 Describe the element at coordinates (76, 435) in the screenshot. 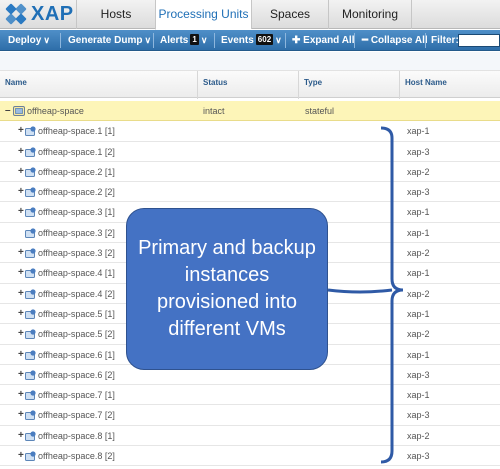

I see `row-name: offheap-space.8 [1]` at that location.